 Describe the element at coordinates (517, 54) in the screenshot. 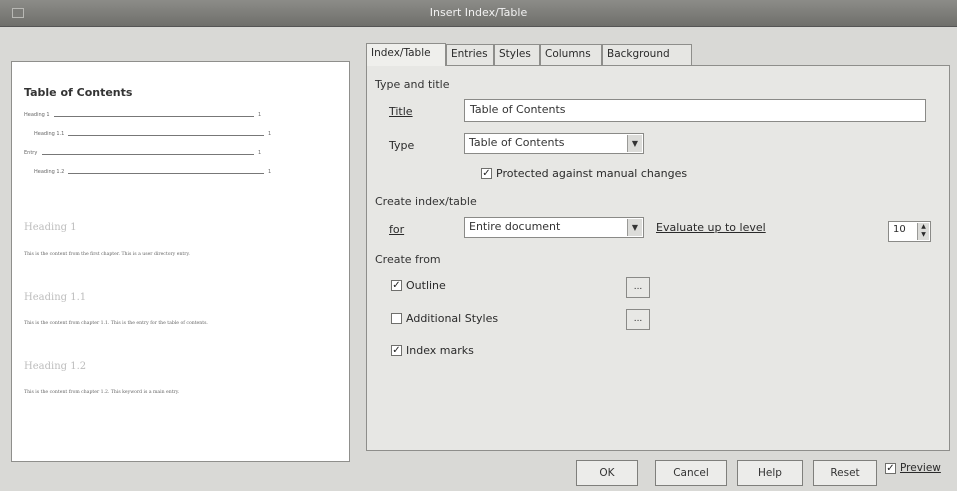

I see `tab-styles: Styles` at that location.